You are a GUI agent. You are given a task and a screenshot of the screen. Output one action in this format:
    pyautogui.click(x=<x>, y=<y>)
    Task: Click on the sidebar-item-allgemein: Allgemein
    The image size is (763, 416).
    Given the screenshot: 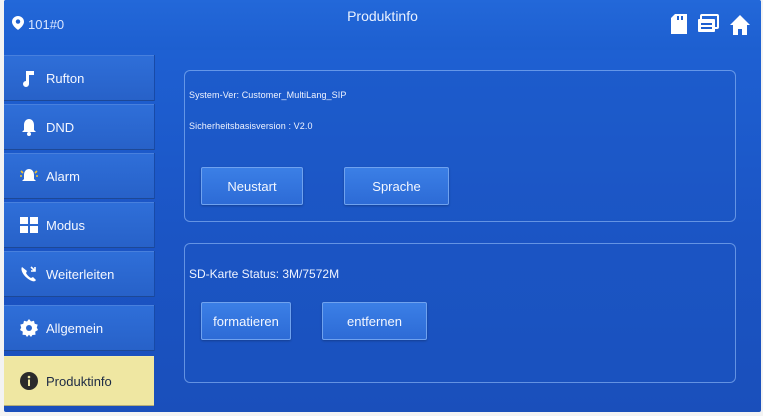 What is the action you would take?
    pyautogui.click(x=79, y=328)
    